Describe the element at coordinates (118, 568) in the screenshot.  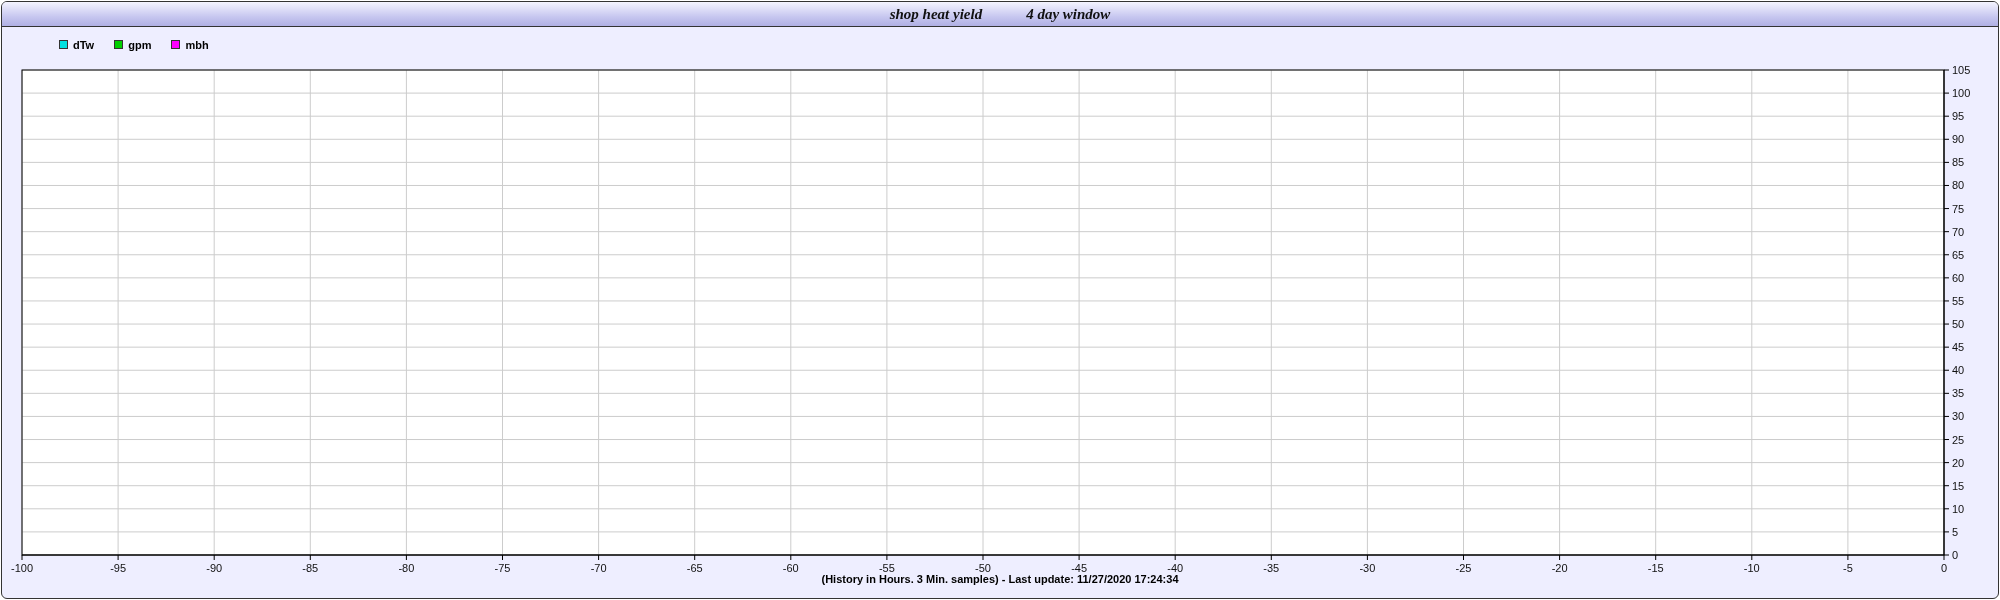
I see `x-tick-label: -95` at that location.